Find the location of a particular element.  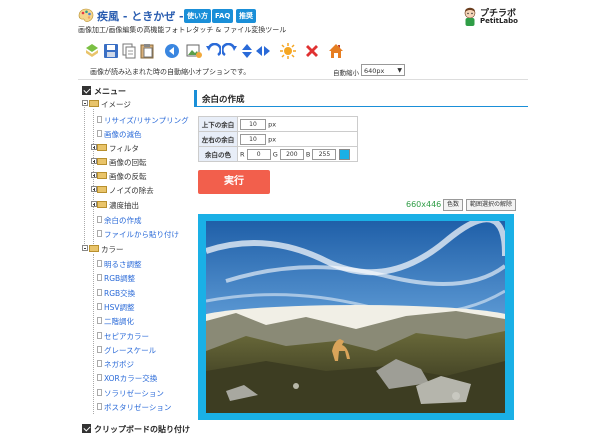

vertical-margin-input: 10 is located at coordinates (253, 124).